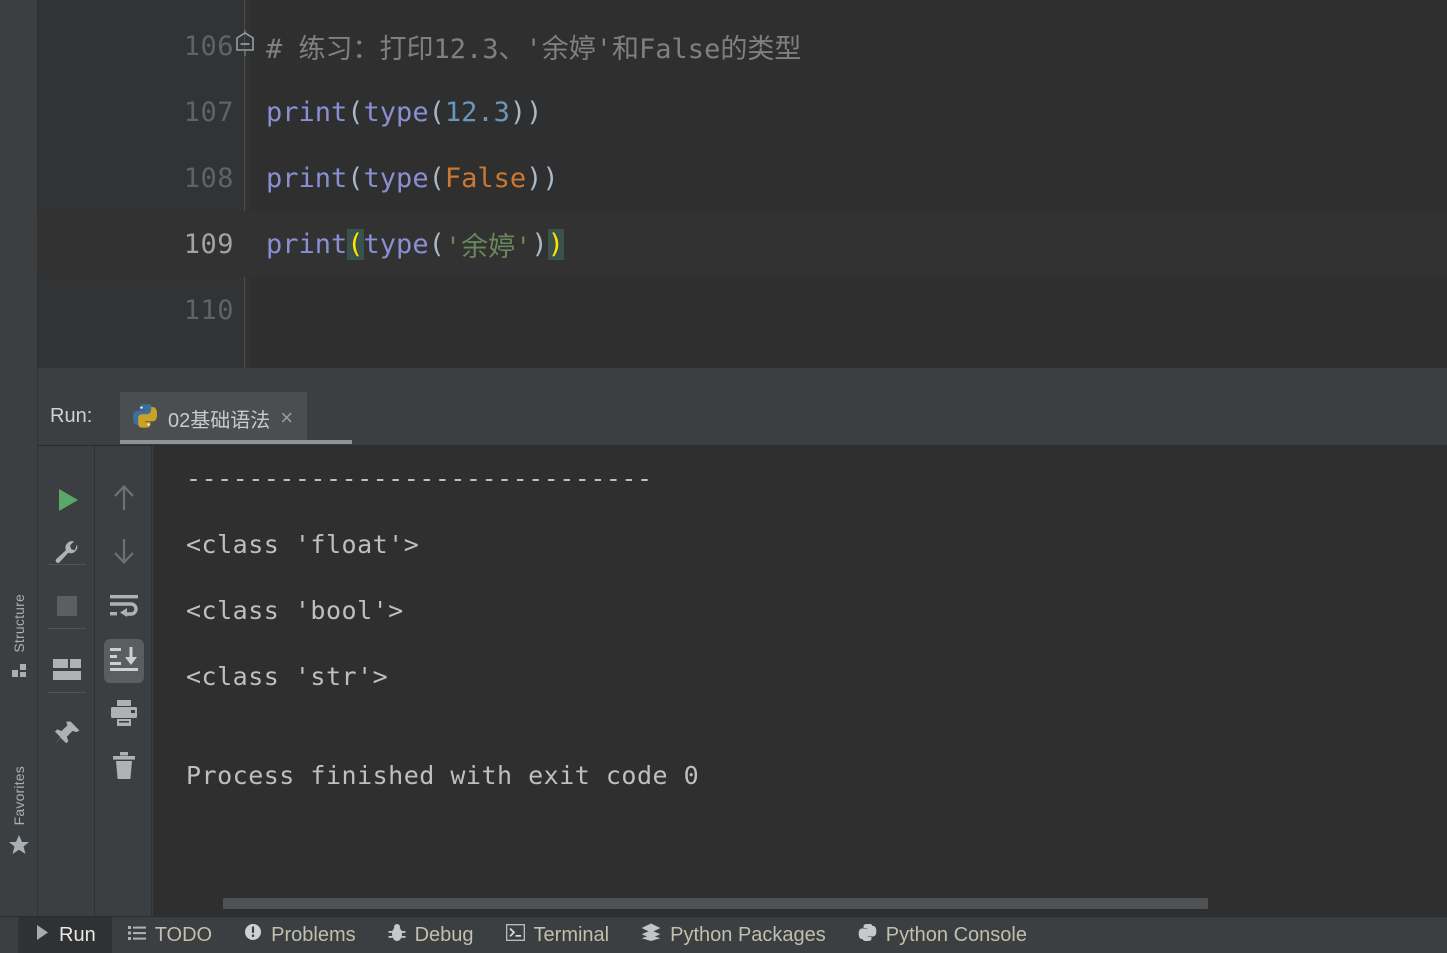 This screenshot has width=1447, height=953. I want to click on status-bar-item-terminal-label: Terminal, so click(571, 934).